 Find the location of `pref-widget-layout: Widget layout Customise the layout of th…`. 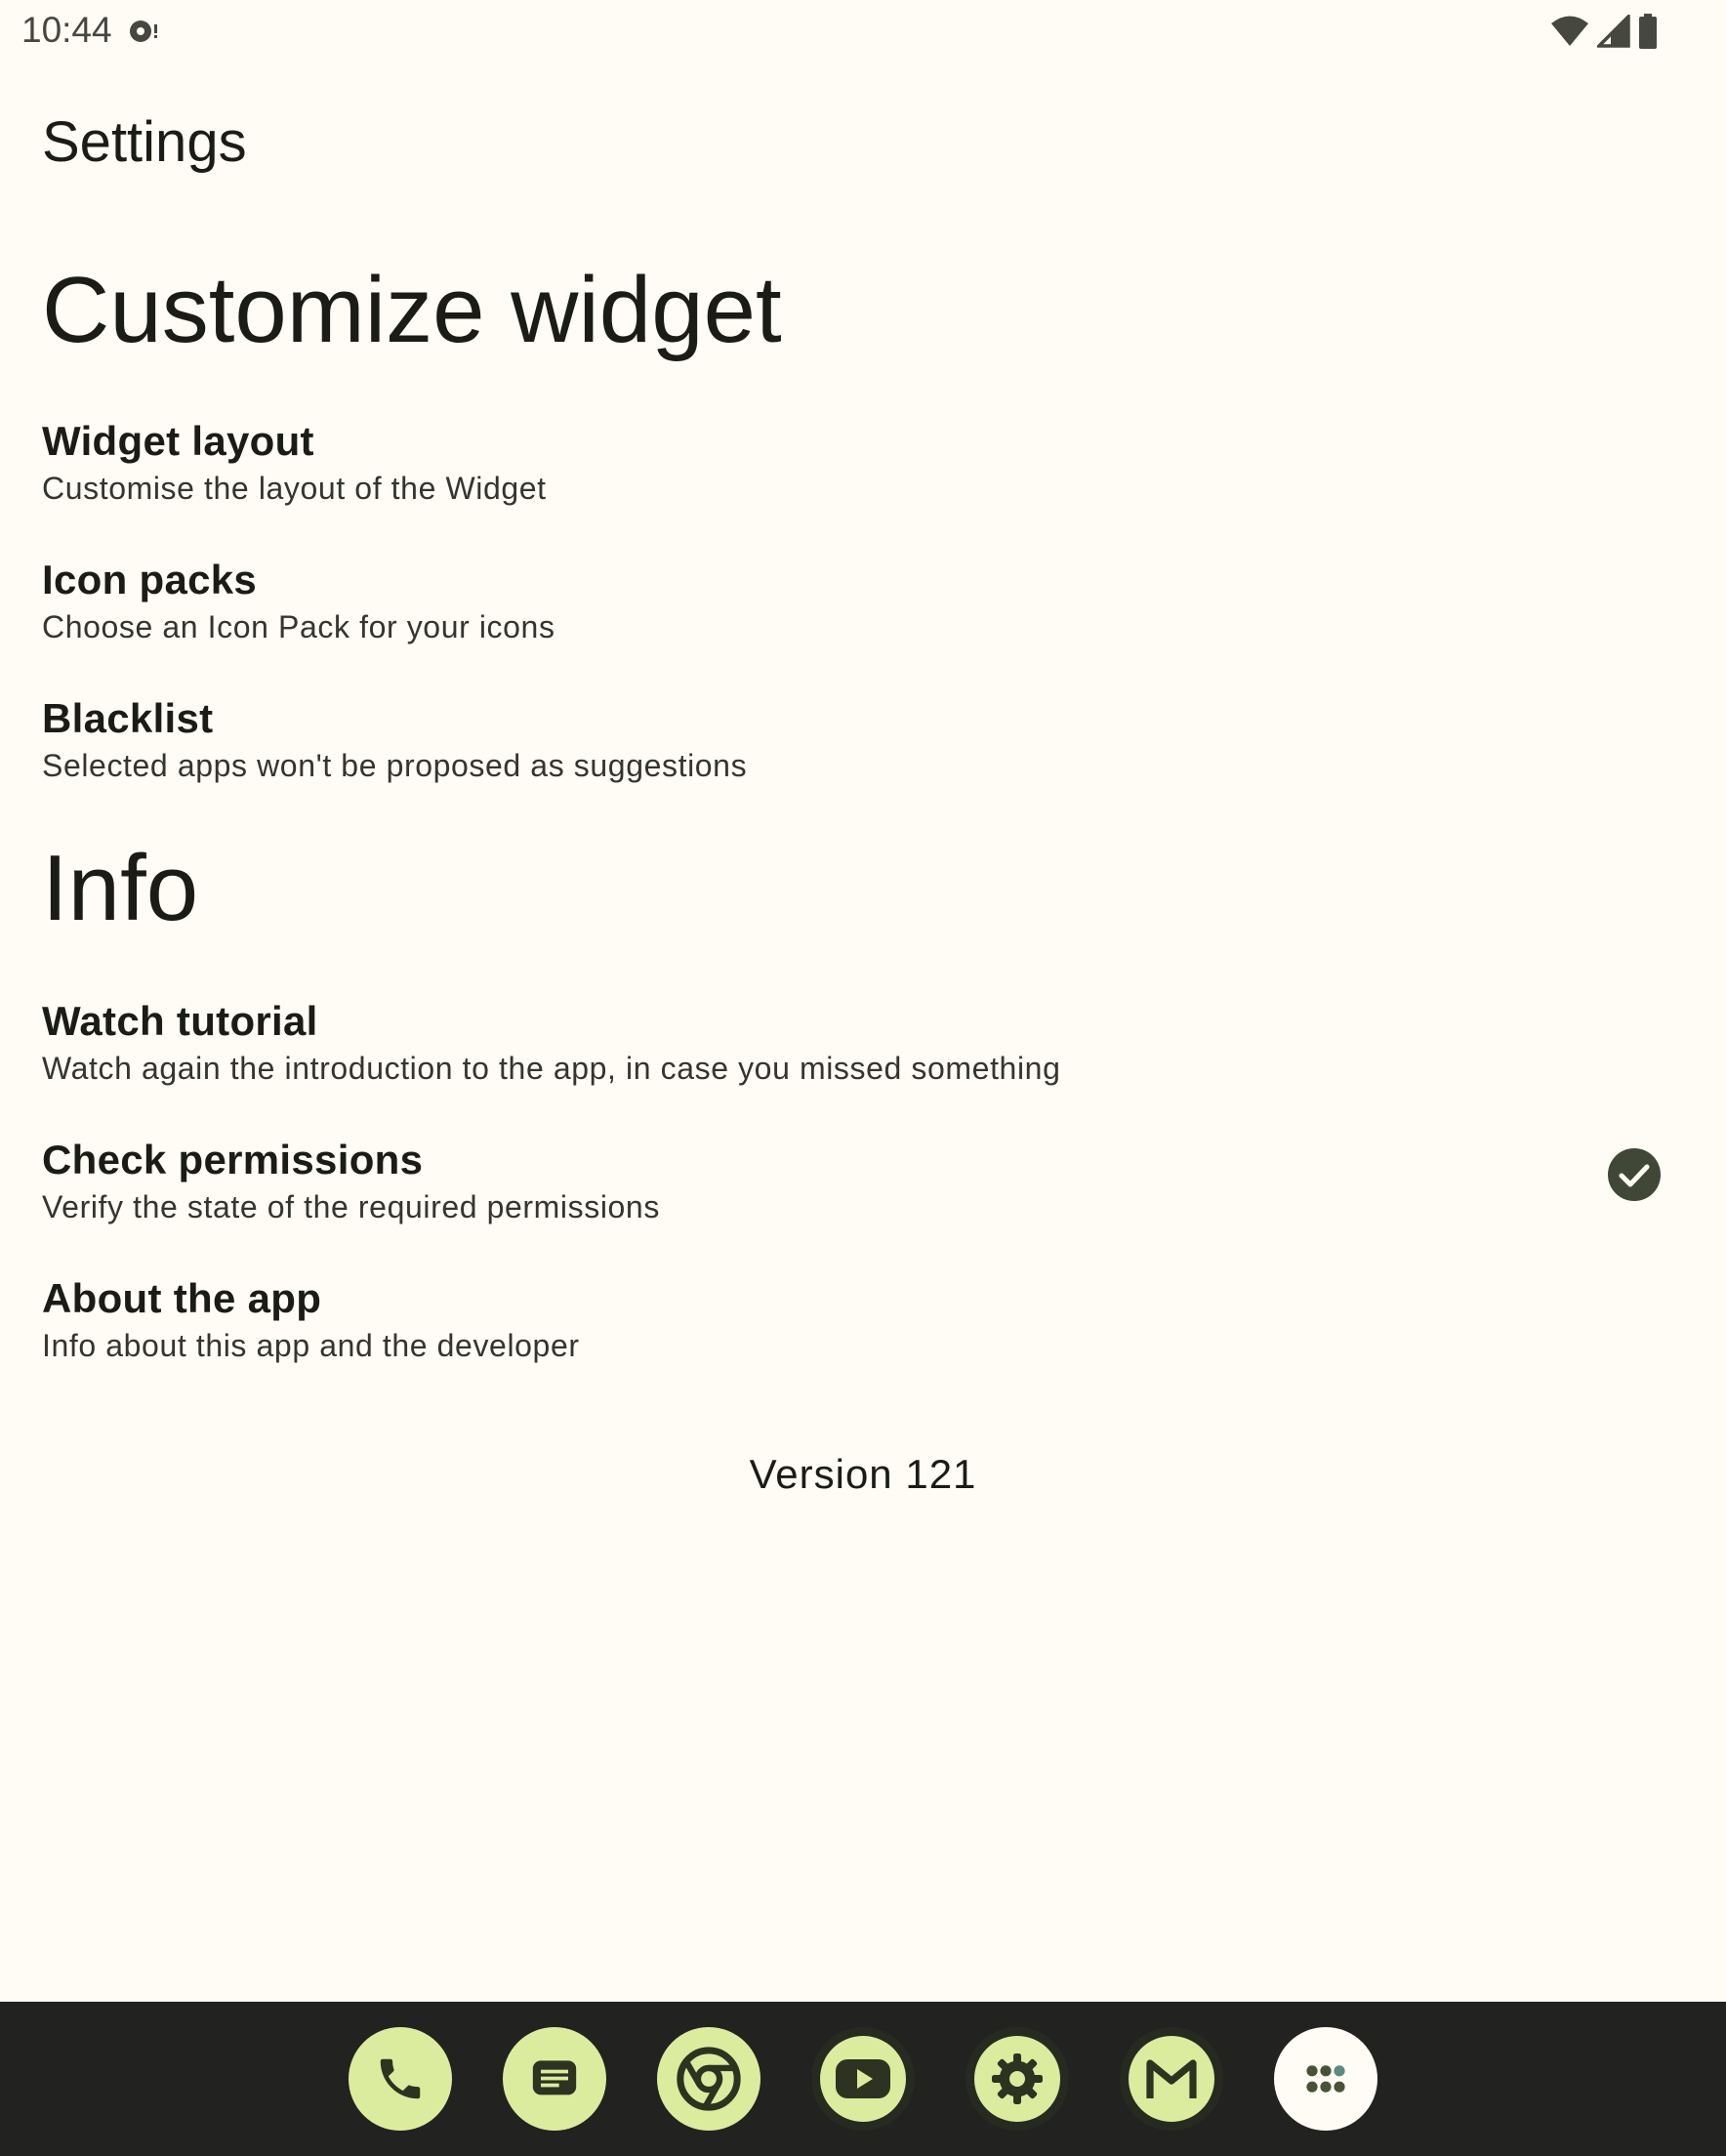

pref-widget-layout: Widget layout Customise the layout of th… is located at coordinates (863, 479).